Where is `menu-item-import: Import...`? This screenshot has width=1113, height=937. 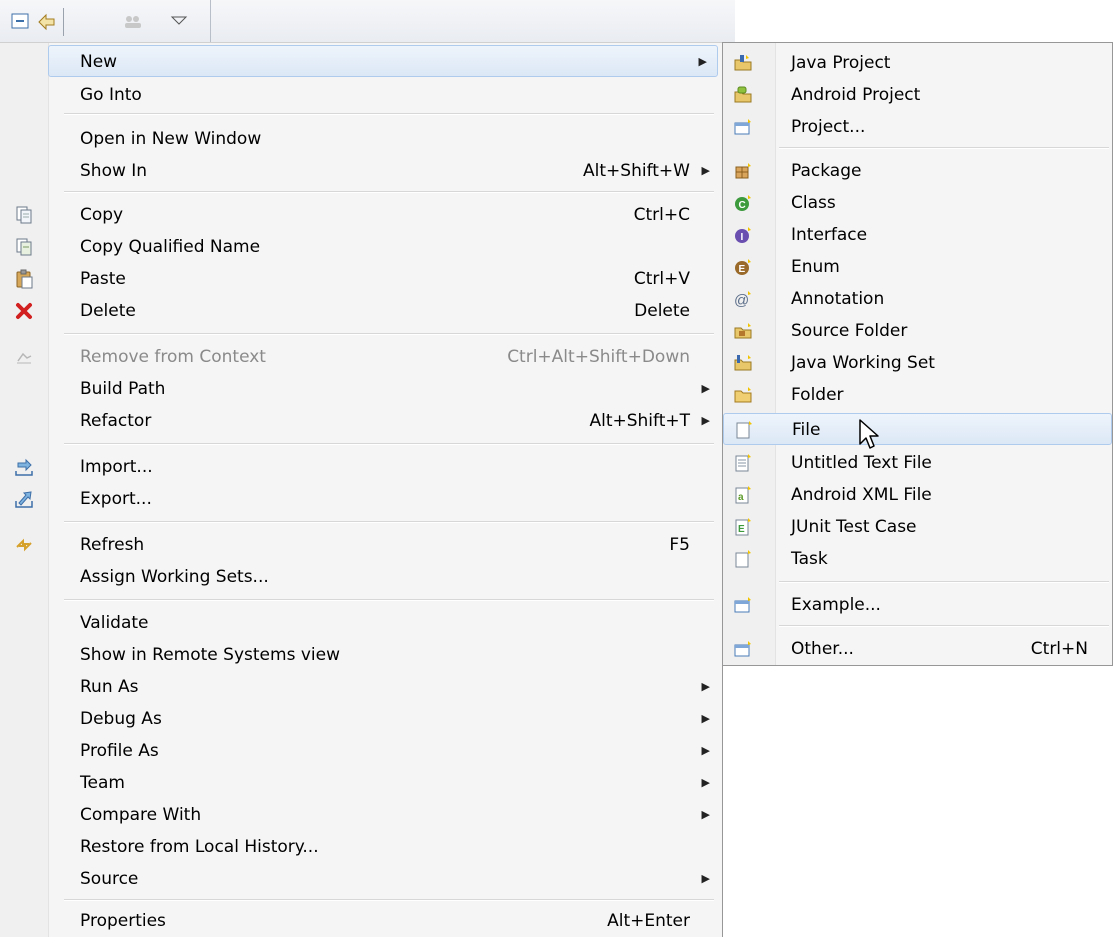
menu-item-import: Import... is located at coordinates (361, 467).